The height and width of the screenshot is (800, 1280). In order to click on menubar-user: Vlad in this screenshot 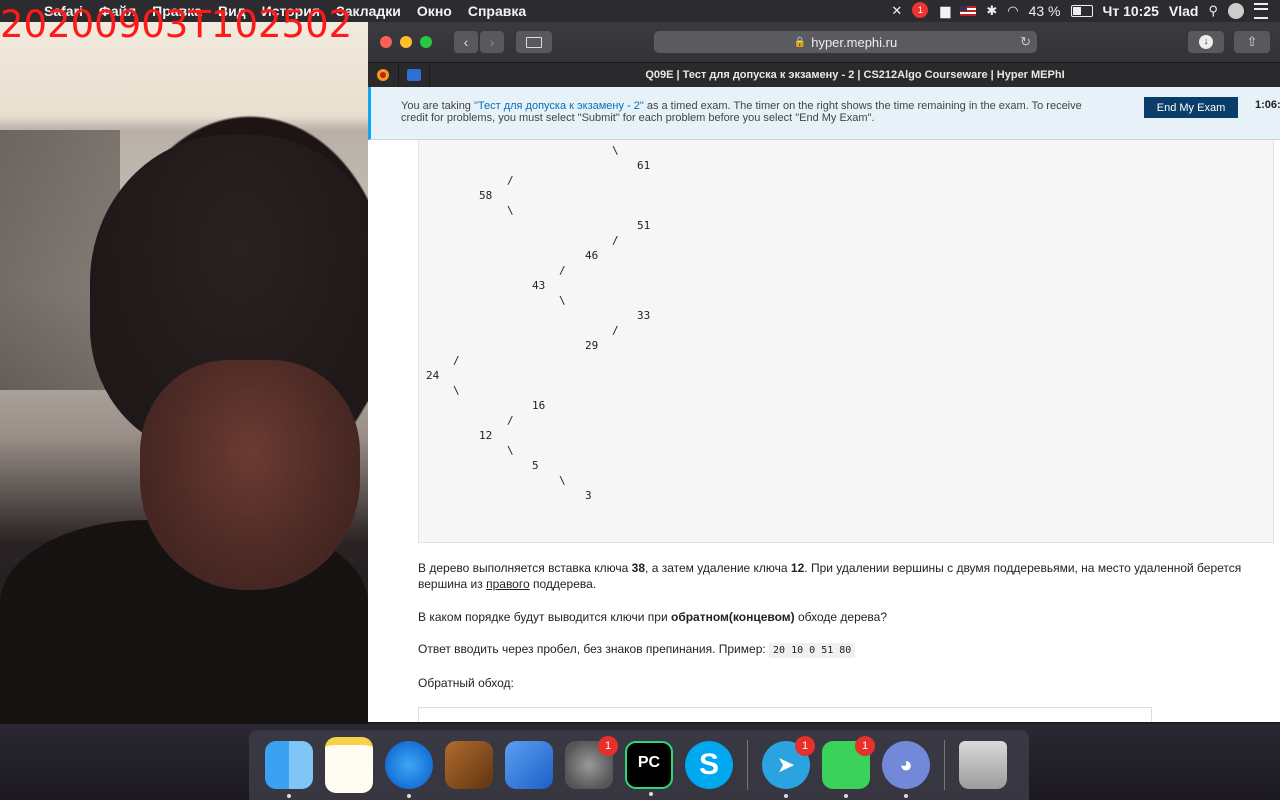, I will do `click(1184, 11)`.